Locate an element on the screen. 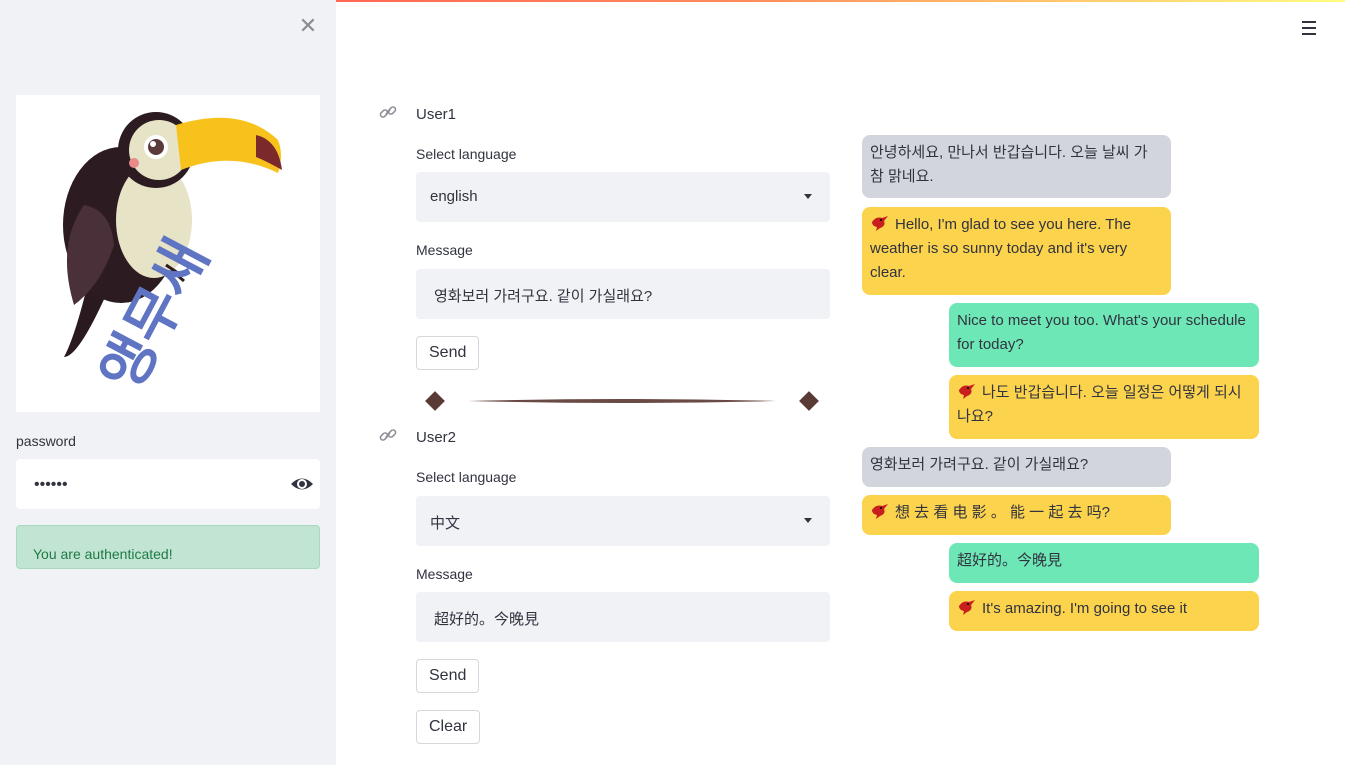  user1-send-button: Send is located at coordinates (448, 353).